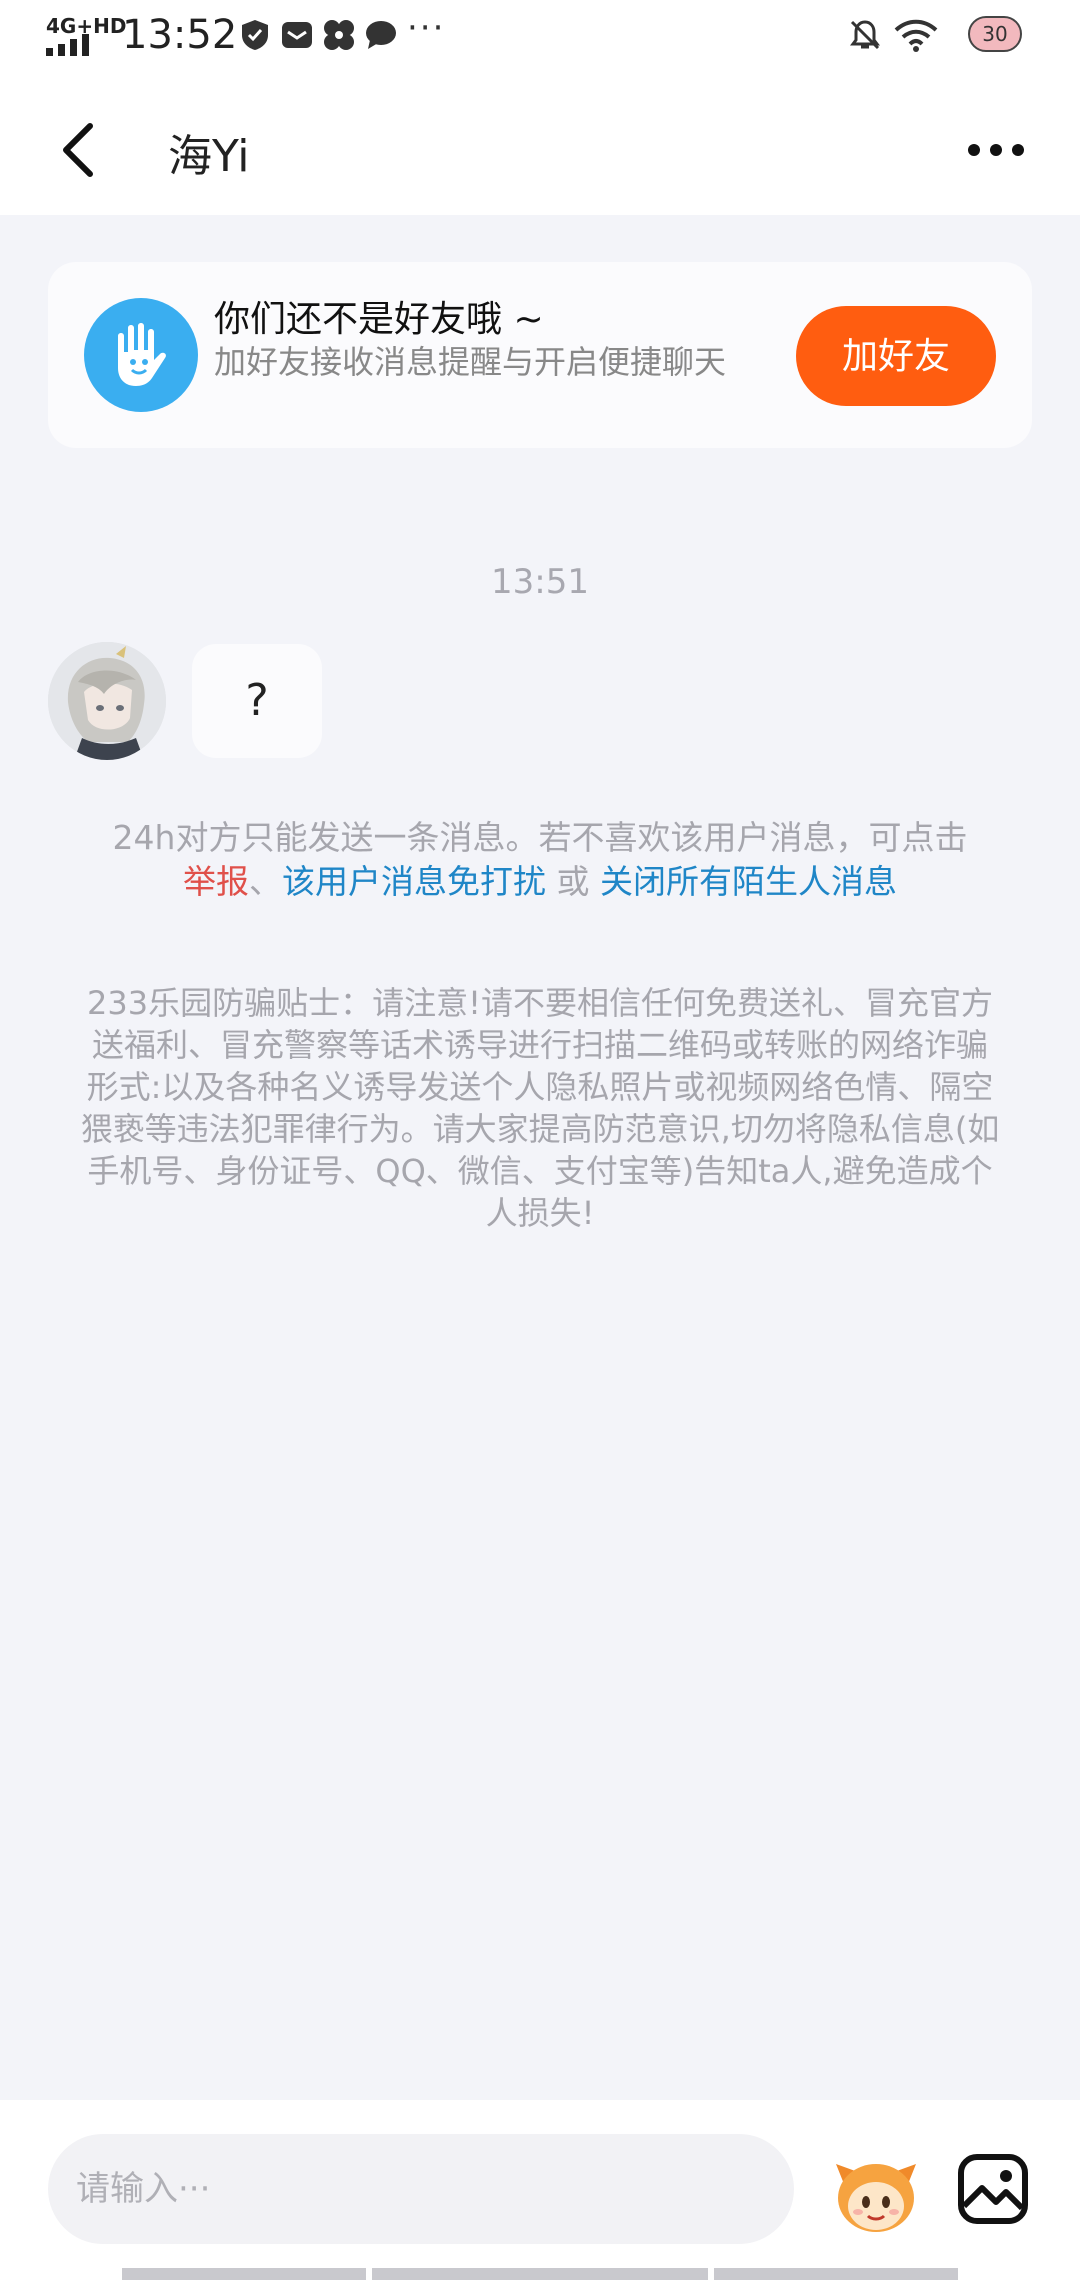 The width and height of the screenshot is (1080, 2280). Describe the element at coordinates (748, 881) in the screenshot. I see `close-stranger-messages-link: 关闭所有陌生人消息` at that location.